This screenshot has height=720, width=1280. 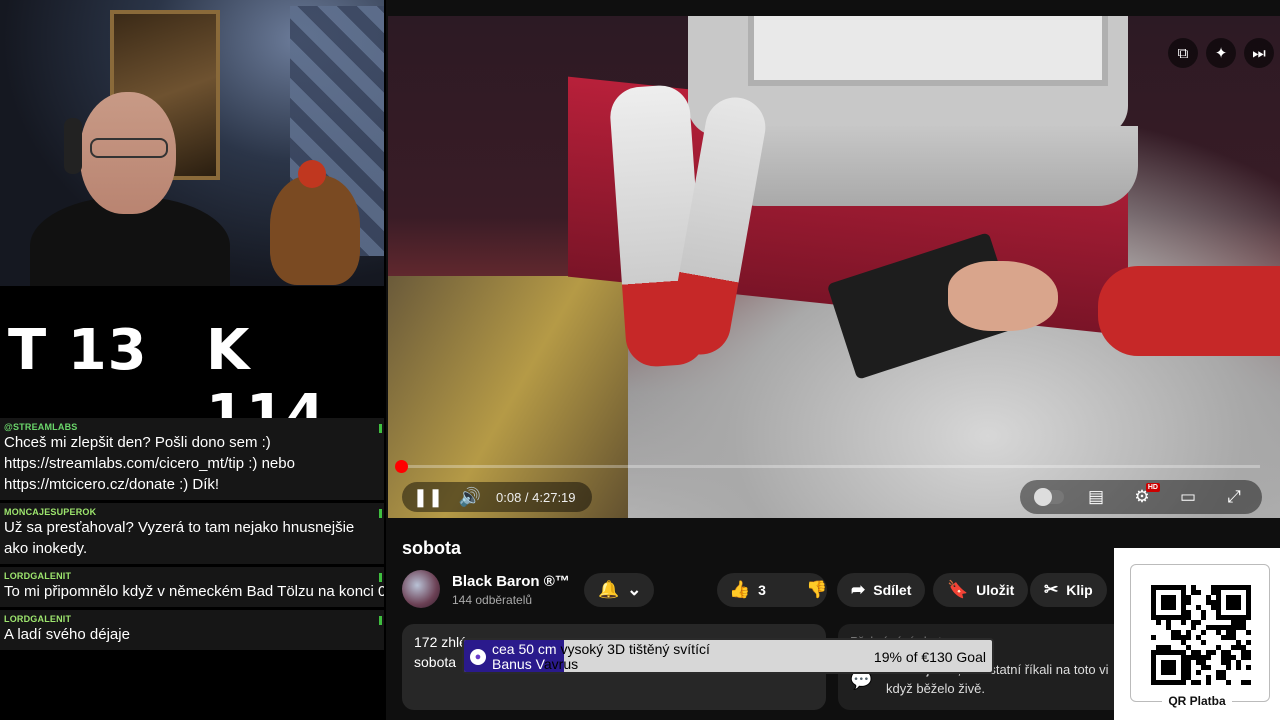 I want to click on video-top-actions: ⧉ ✦ ⏭, so click(x=1221, y=53).